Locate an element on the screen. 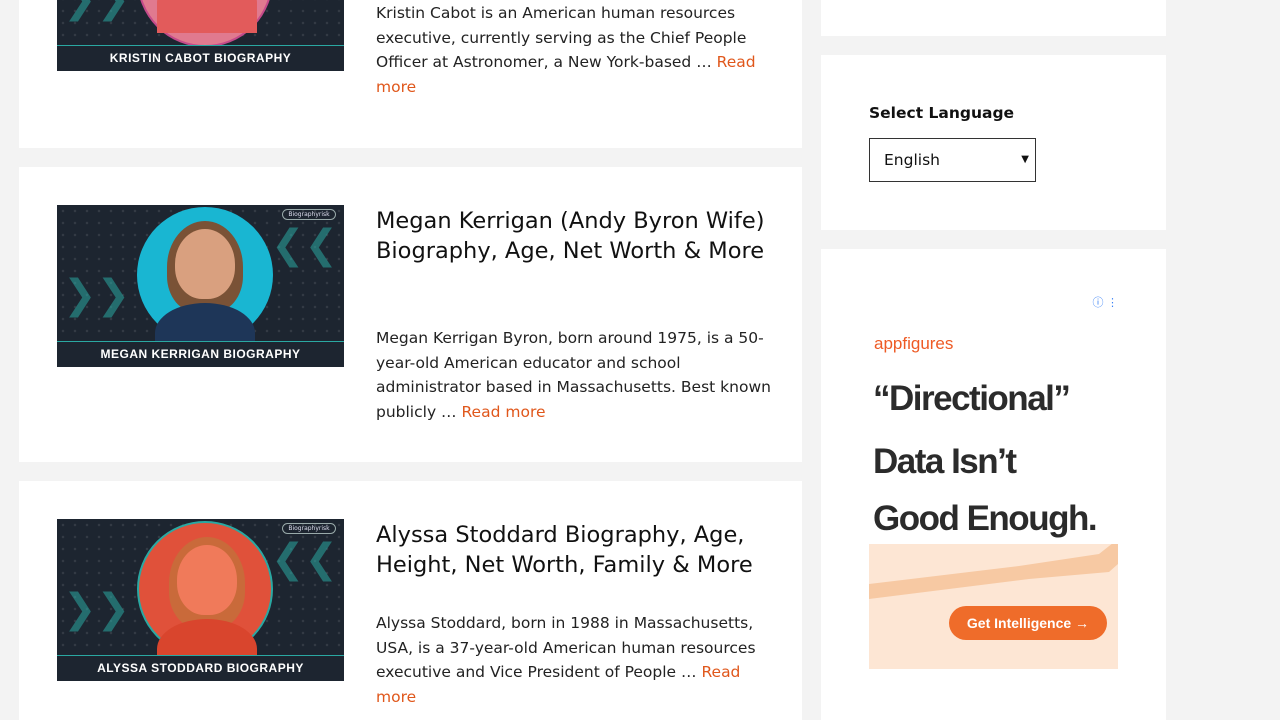 The width and height of the screenshot is (1280, 720). language-select: English ▼ is located at coordinates (952, 160).